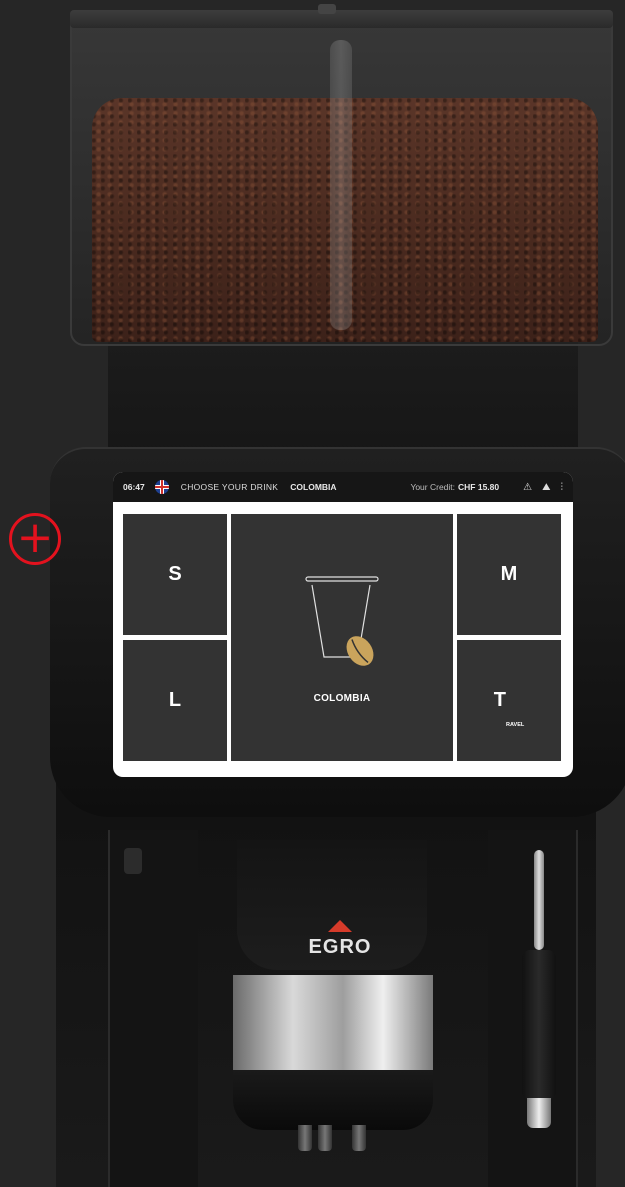 The image size is (625, 1187). I want to click on size-medium-label: M, so click(509, 574).